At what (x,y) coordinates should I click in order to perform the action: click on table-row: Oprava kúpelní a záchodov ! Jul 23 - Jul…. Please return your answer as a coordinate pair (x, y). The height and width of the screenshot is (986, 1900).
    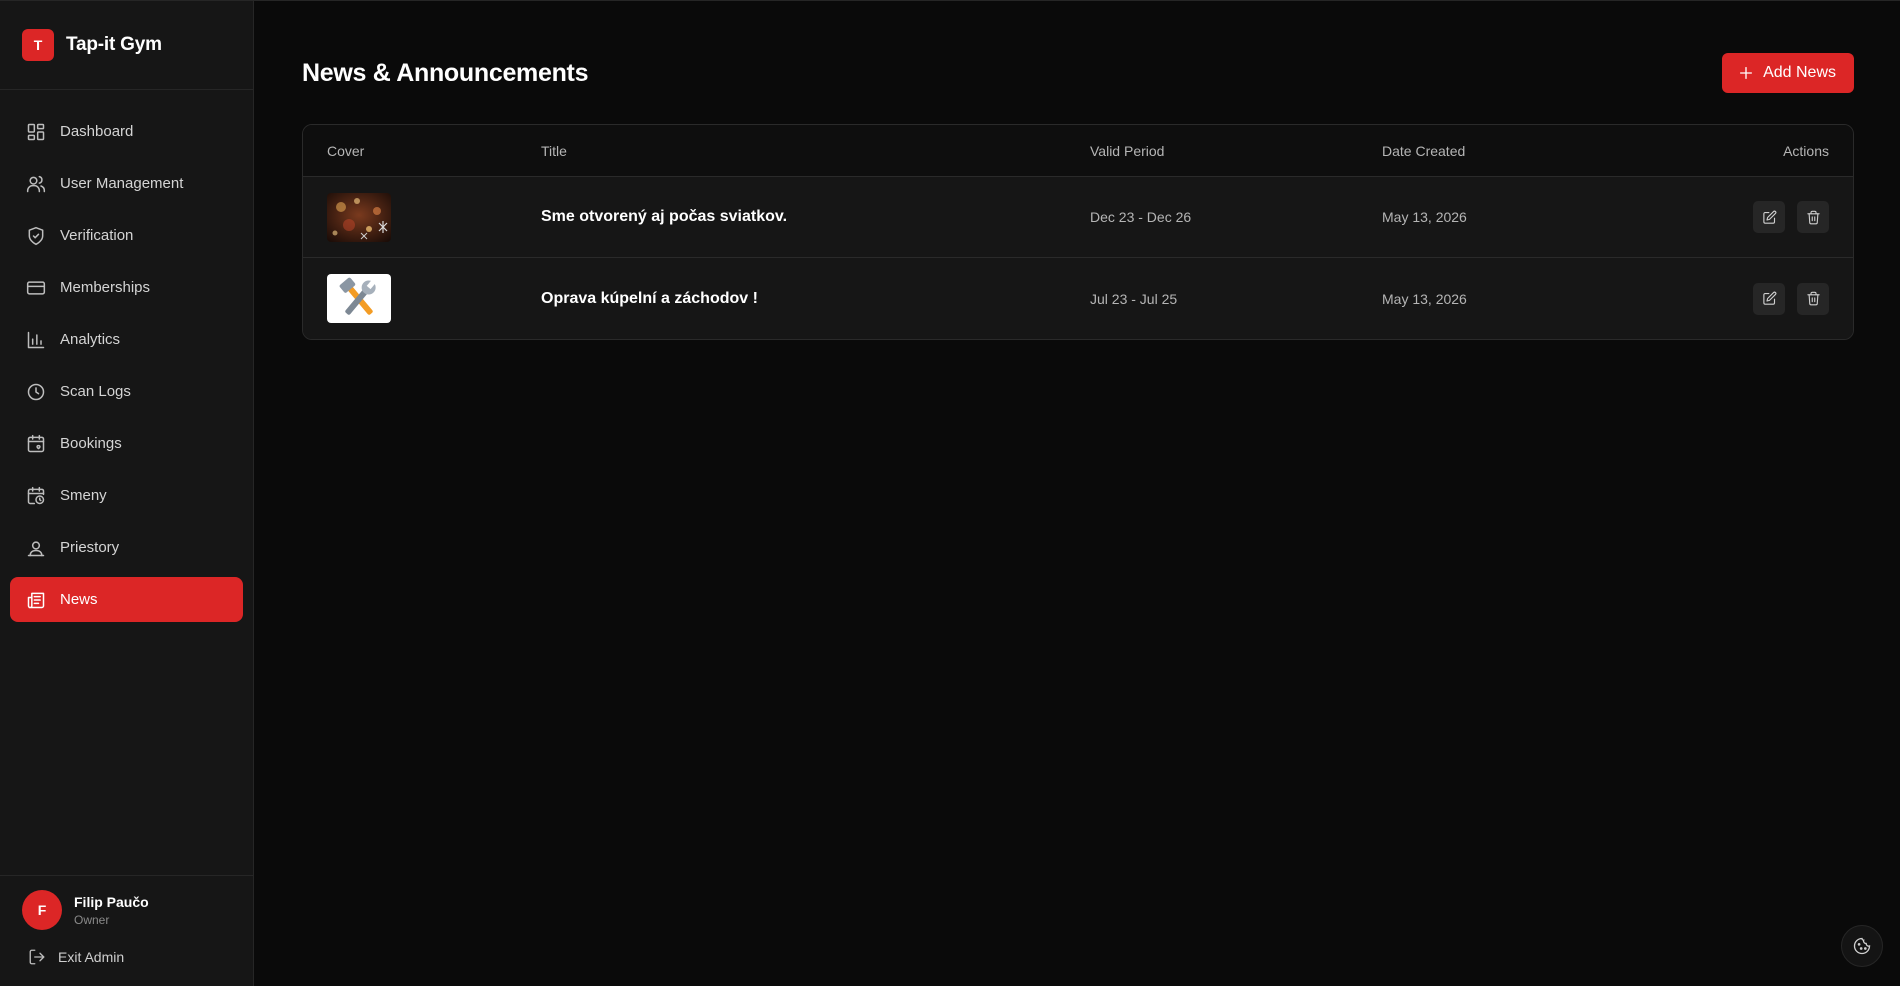
    Looking at the image, I should click on (1078, 298).